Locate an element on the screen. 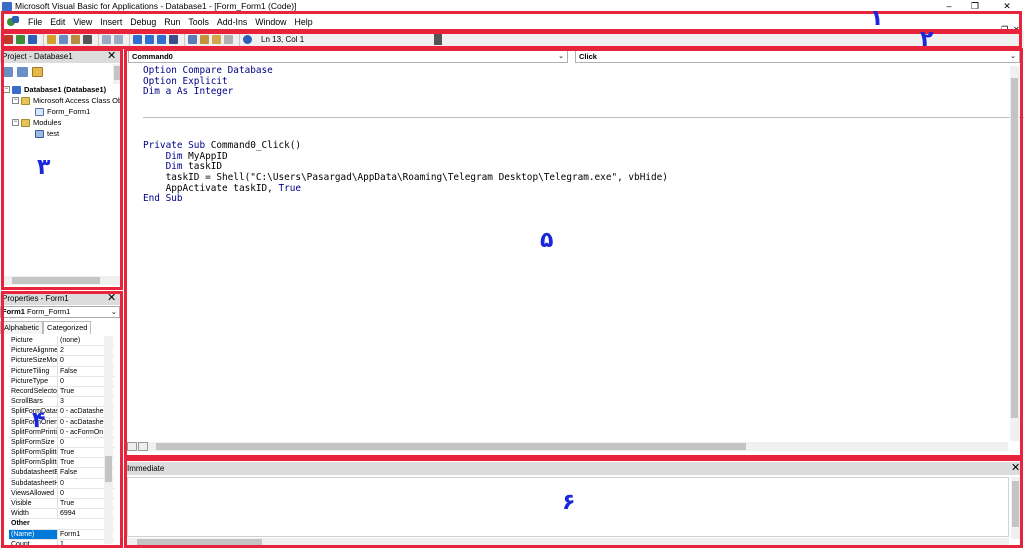 The height and width of the screenshot is (549, 1024). full-module-view-icon is located at coordinates (143, 446).